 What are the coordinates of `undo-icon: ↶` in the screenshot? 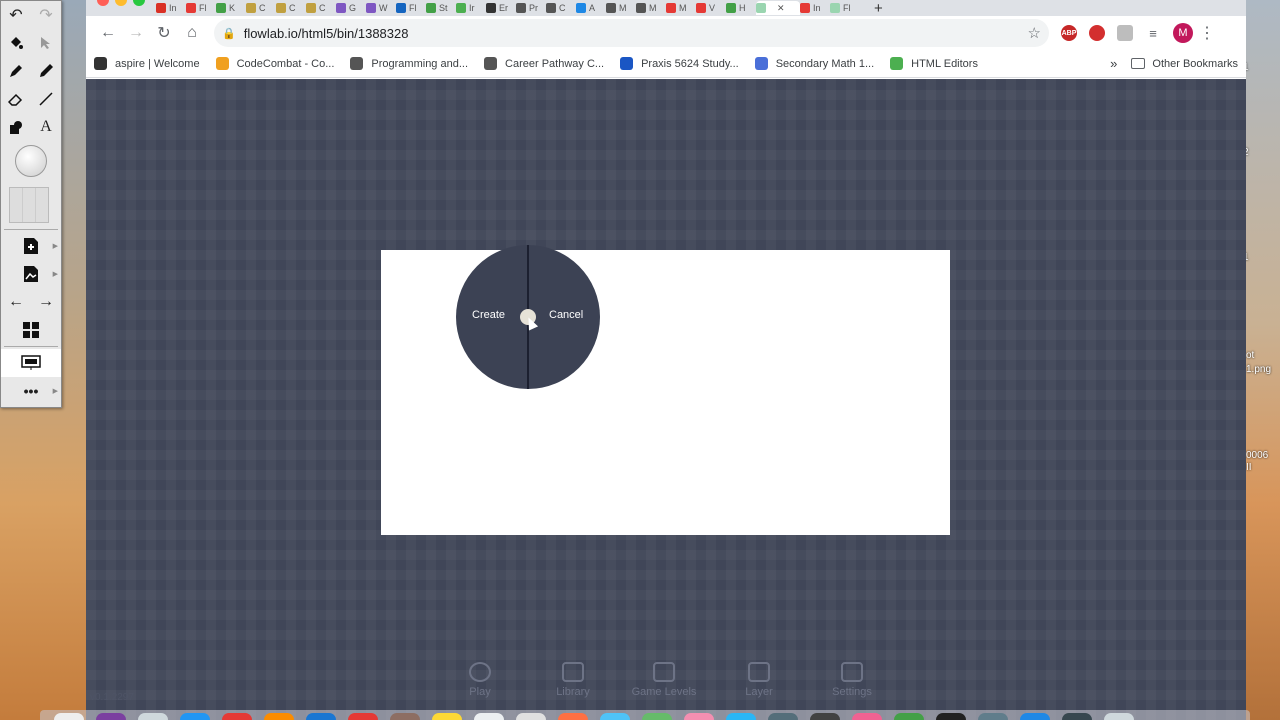 It's located at (16, 15).